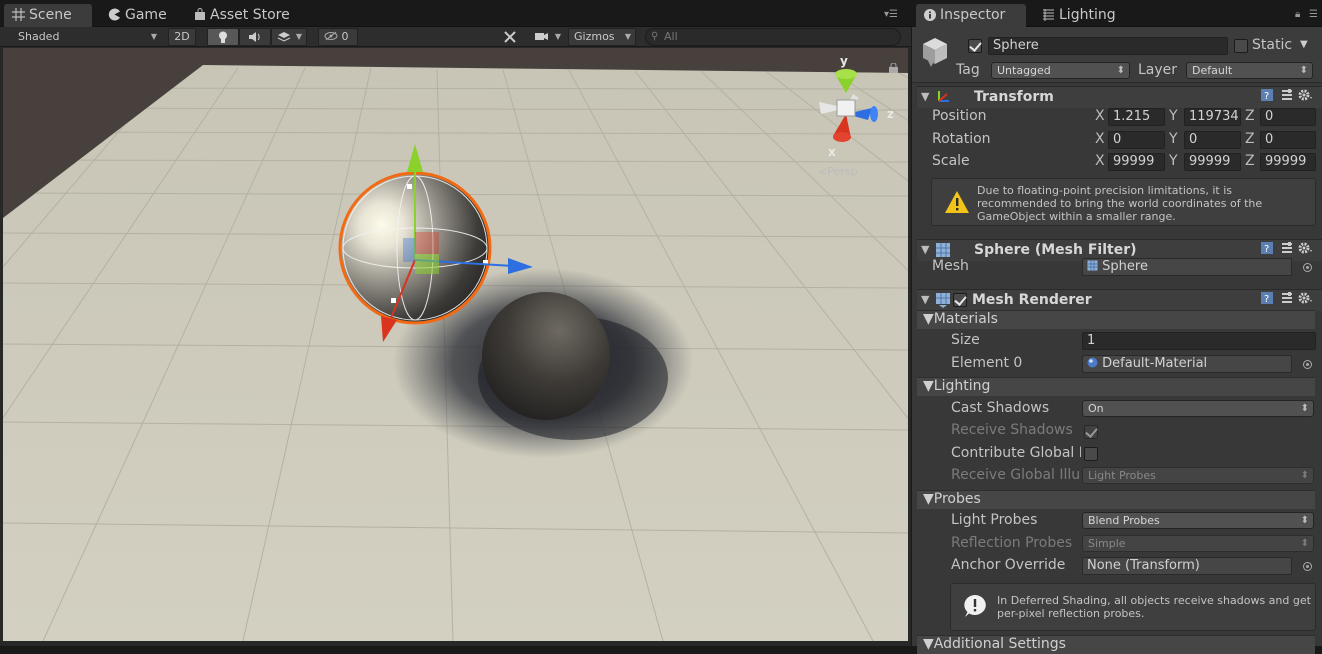 This screenshot has height=654, width=1322. What do you see at coordinates (1116, 319) in the screenshot?
I see `materials-section-header: ▼Materials` at bounding box center [1116, 319].